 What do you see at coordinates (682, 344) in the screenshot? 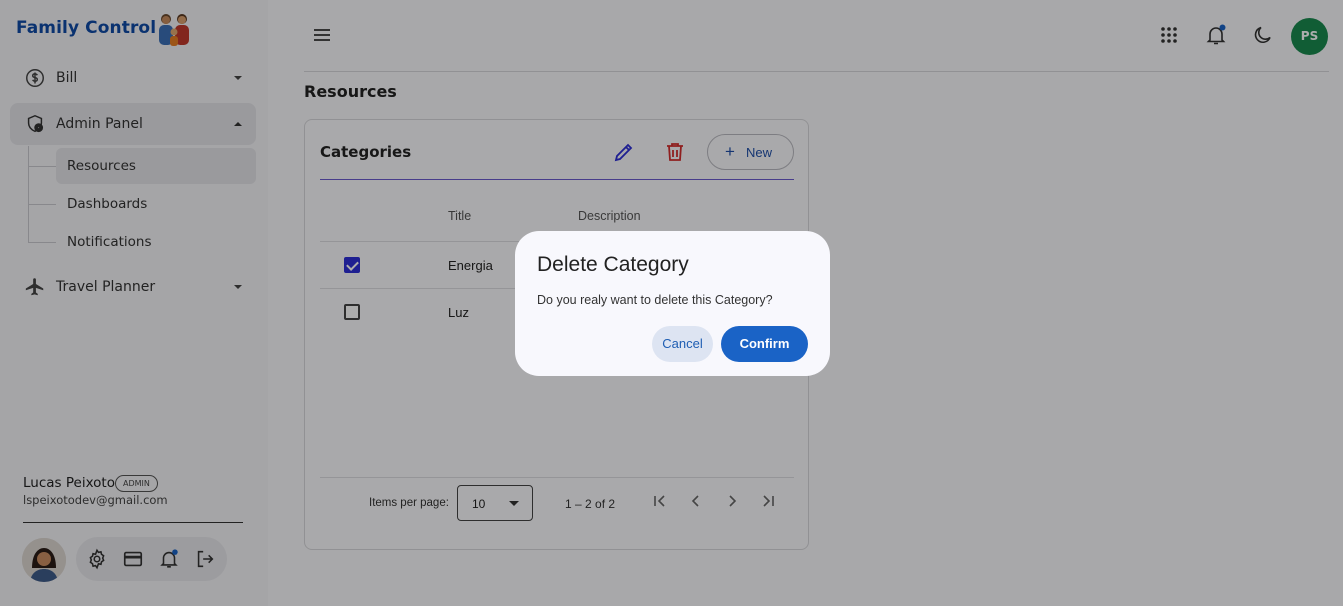
I see `cancel-button: Cancel` at bounding box center [682, 344].